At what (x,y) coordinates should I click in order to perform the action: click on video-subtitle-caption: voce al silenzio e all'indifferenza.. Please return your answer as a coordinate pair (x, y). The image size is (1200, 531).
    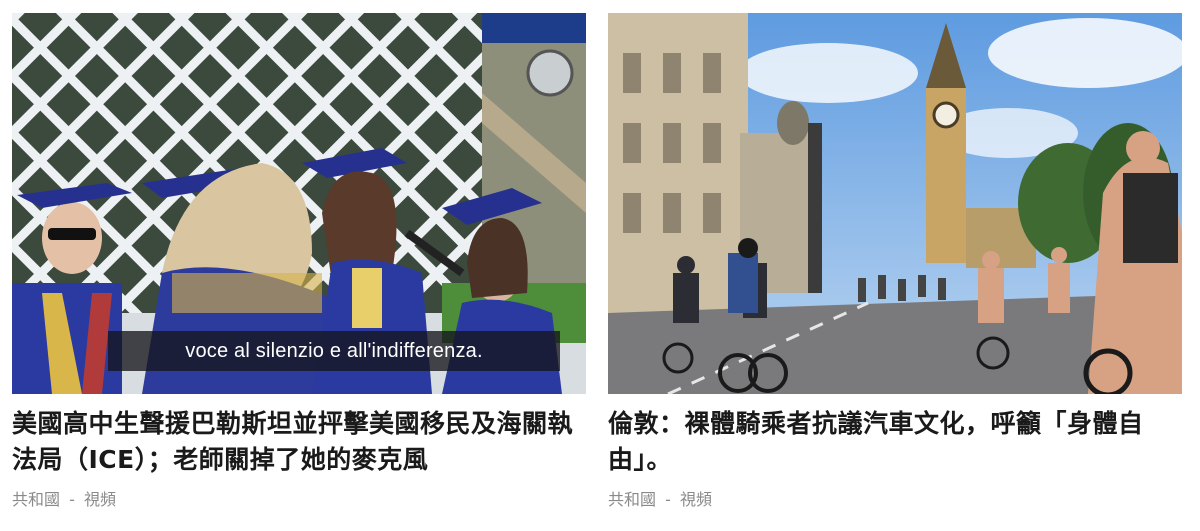
    Looking at the image, I should click on (334, 351).